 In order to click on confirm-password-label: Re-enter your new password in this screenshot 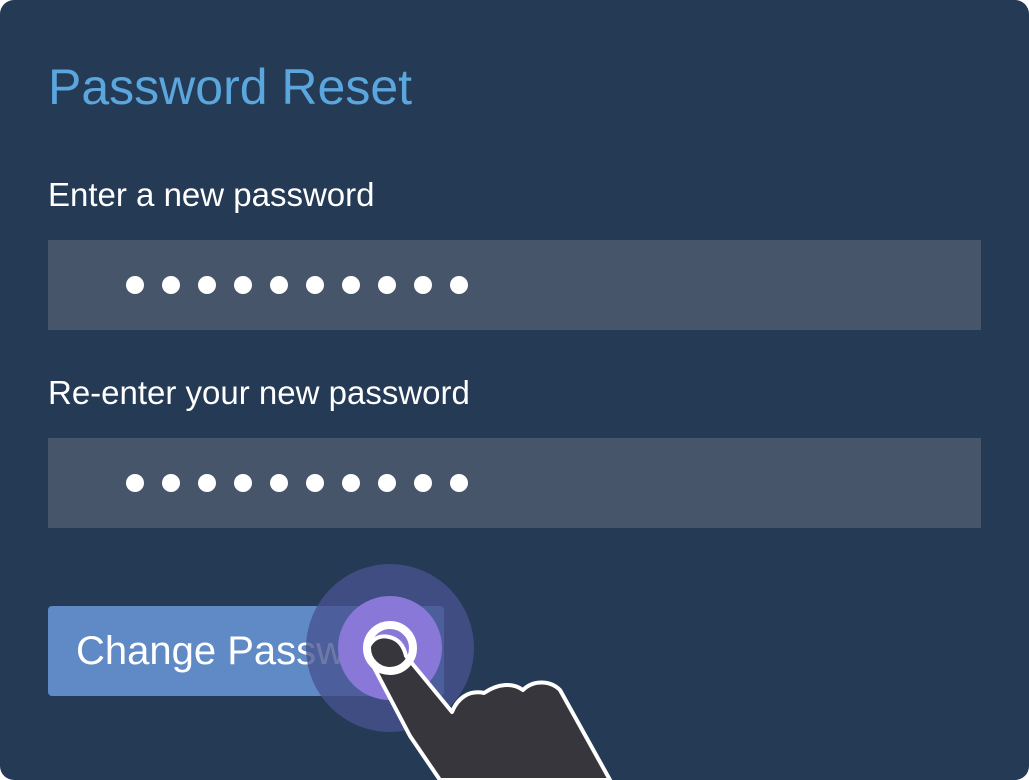, I will do `click(259, 392)`.